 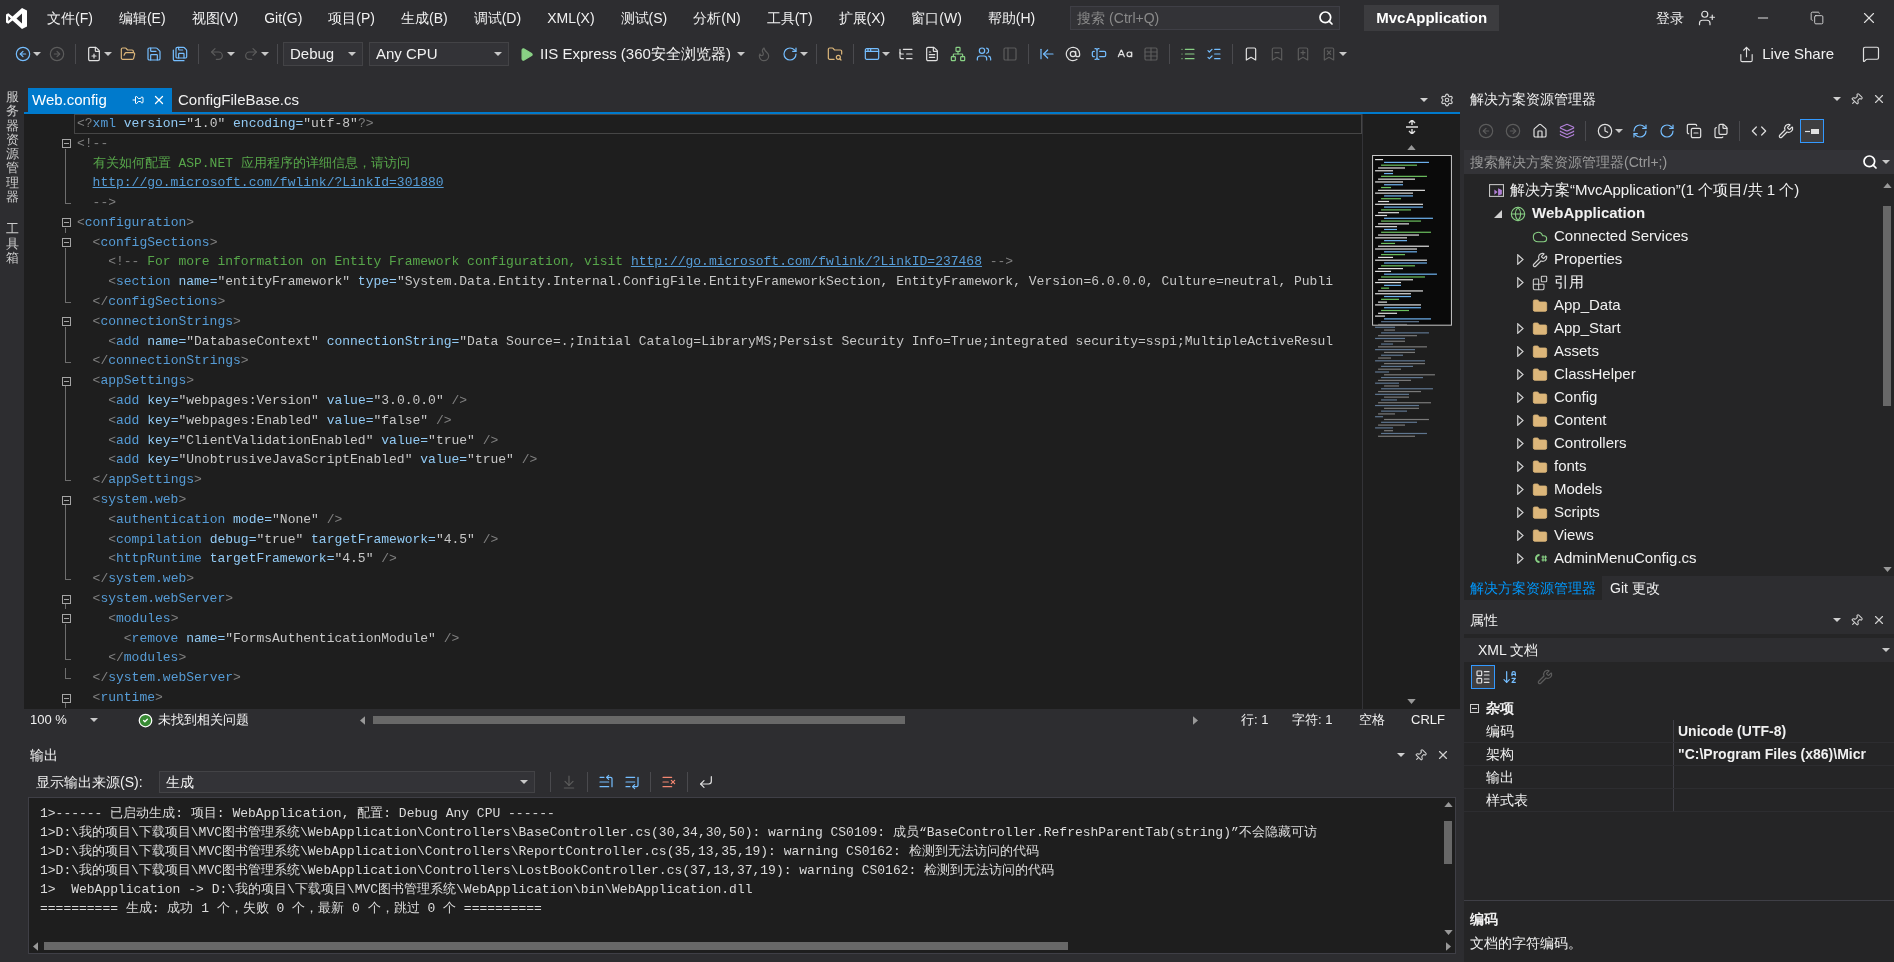 I want to click on menu-item: 测试(S), so click(x=644, y=18).